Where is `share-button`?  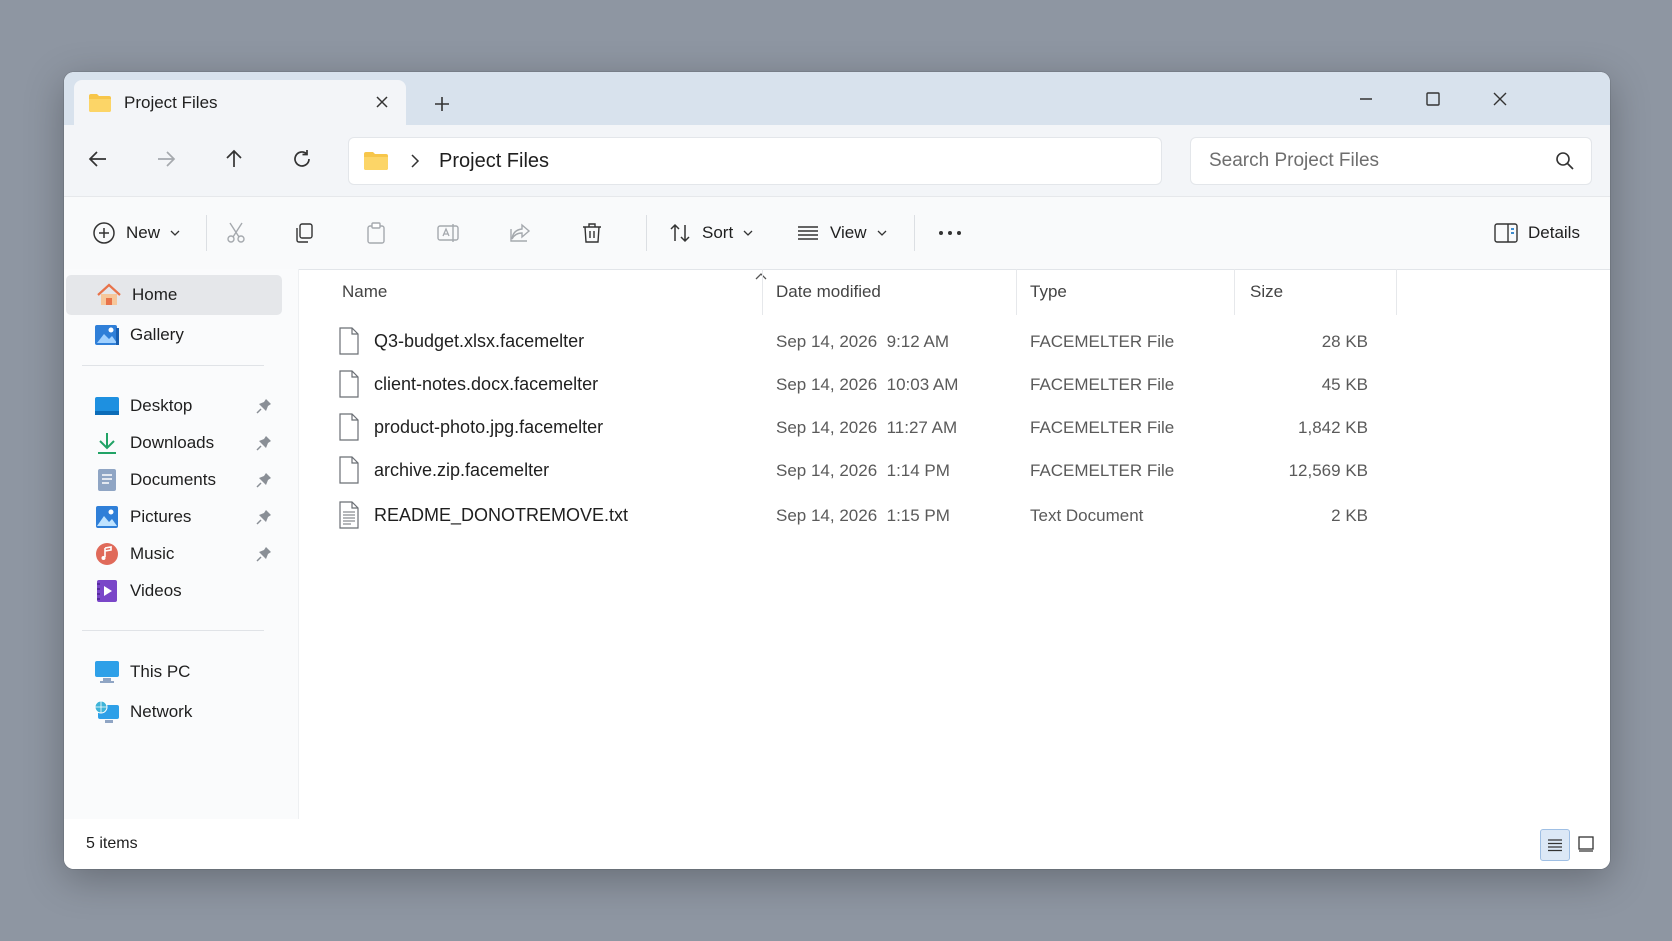 share-button is located at coordinates (520, 233).